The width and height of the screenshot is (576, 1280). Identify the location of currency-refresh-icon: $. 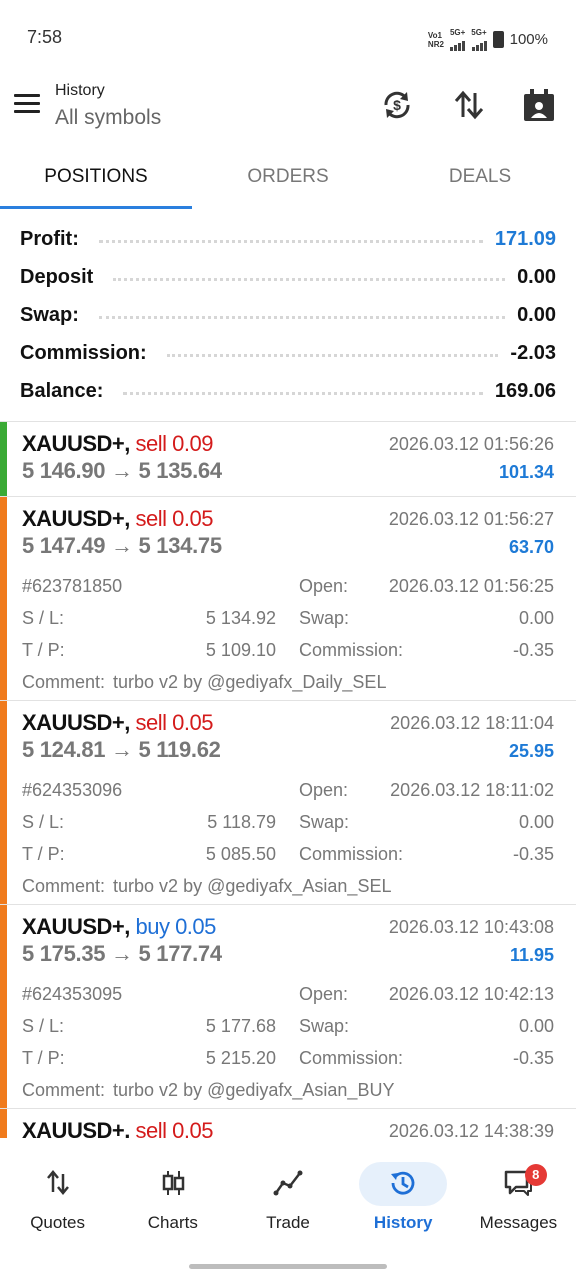
(397, 105).